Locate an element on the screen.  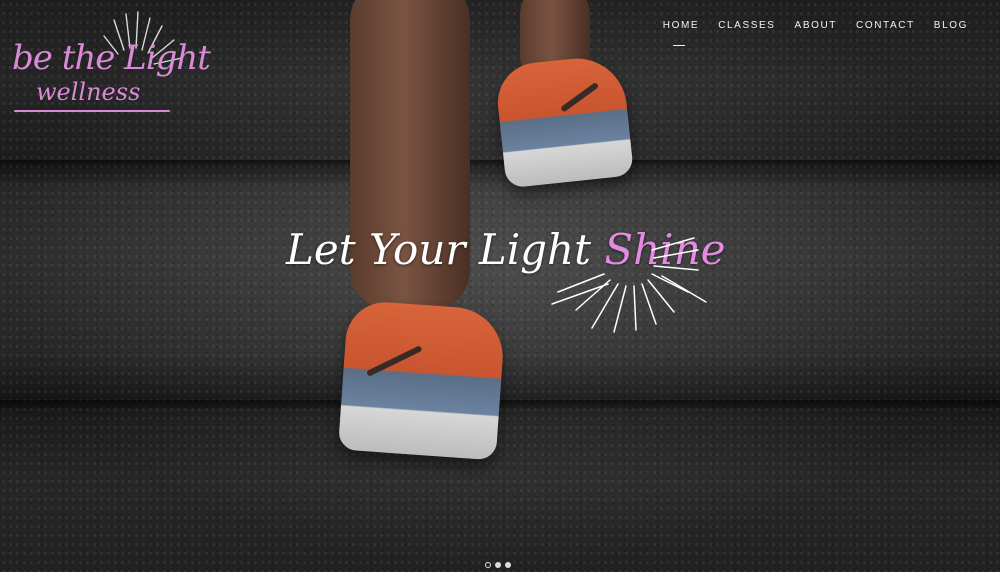
main-nav: HOME CLASSES ABOUT CONTACT BLOG is located at coordinates (815, 33).